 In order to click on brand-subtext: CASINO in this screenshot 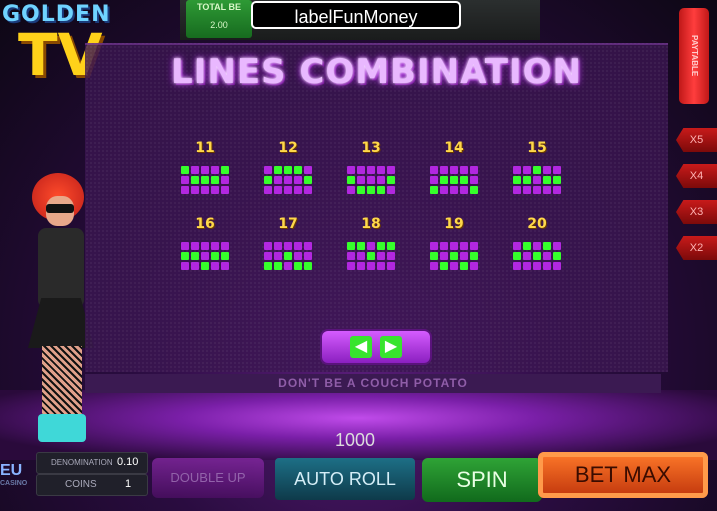, I will do `click(14, 483)`.